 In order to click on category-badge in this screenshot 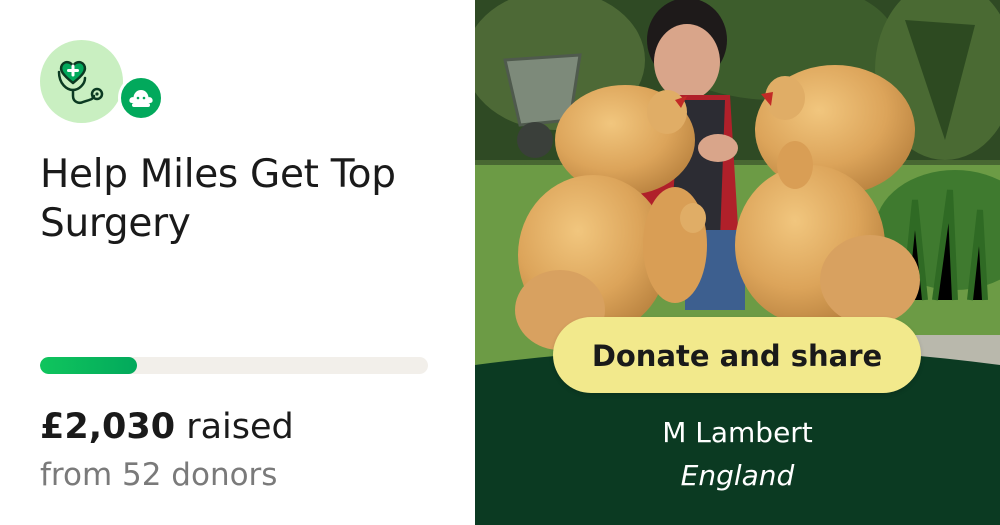, I will do `click(81, 81)`.